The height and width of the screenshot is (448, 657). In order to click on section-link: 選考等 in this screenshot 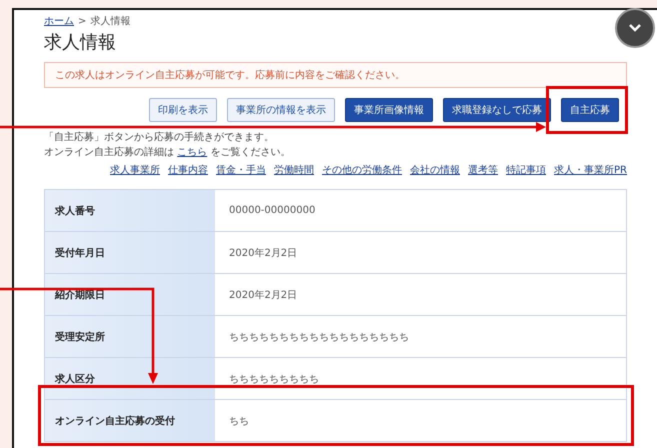, I will do `click(483, 170)`.